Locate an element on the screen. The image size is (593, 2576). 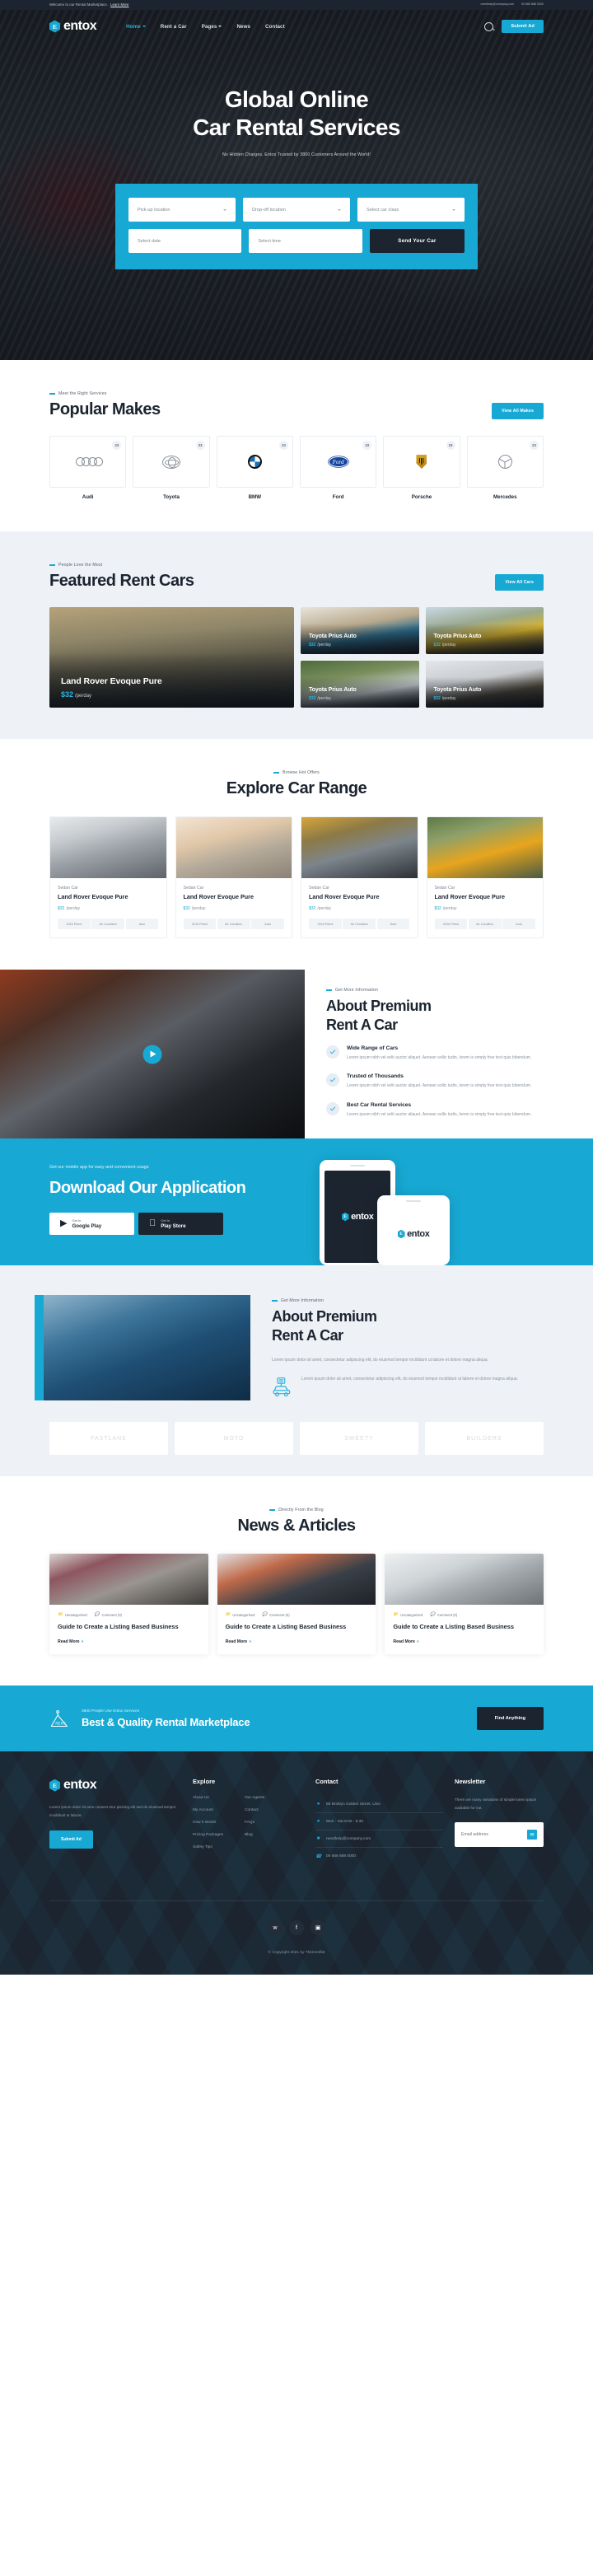
footer-newsletter-heading: Newsletter is located at coordinates (470, 1782).